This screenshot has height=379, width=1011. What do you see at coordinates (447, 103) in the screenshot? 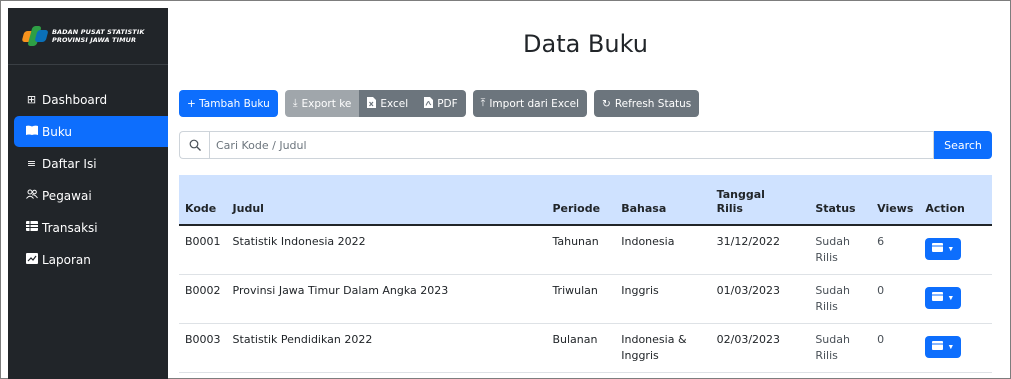
I see `pdf-label: PDF` at bounding box center [447, 103].